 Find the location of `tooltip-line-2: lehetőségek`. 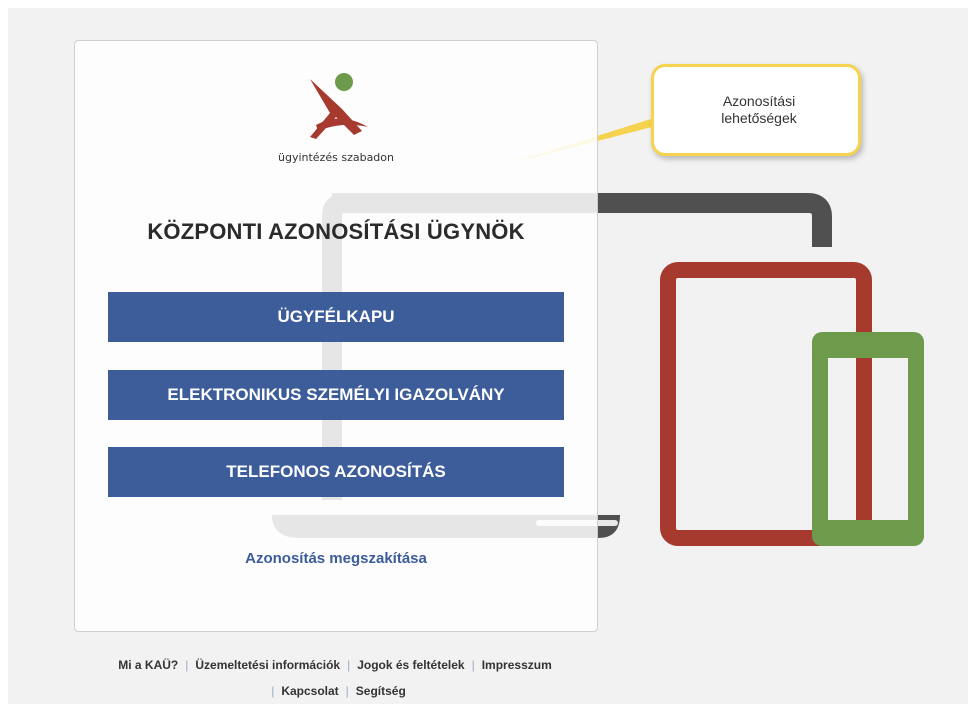

tooltip-line-2: lehetőségek is located at coordinates (759, 118).